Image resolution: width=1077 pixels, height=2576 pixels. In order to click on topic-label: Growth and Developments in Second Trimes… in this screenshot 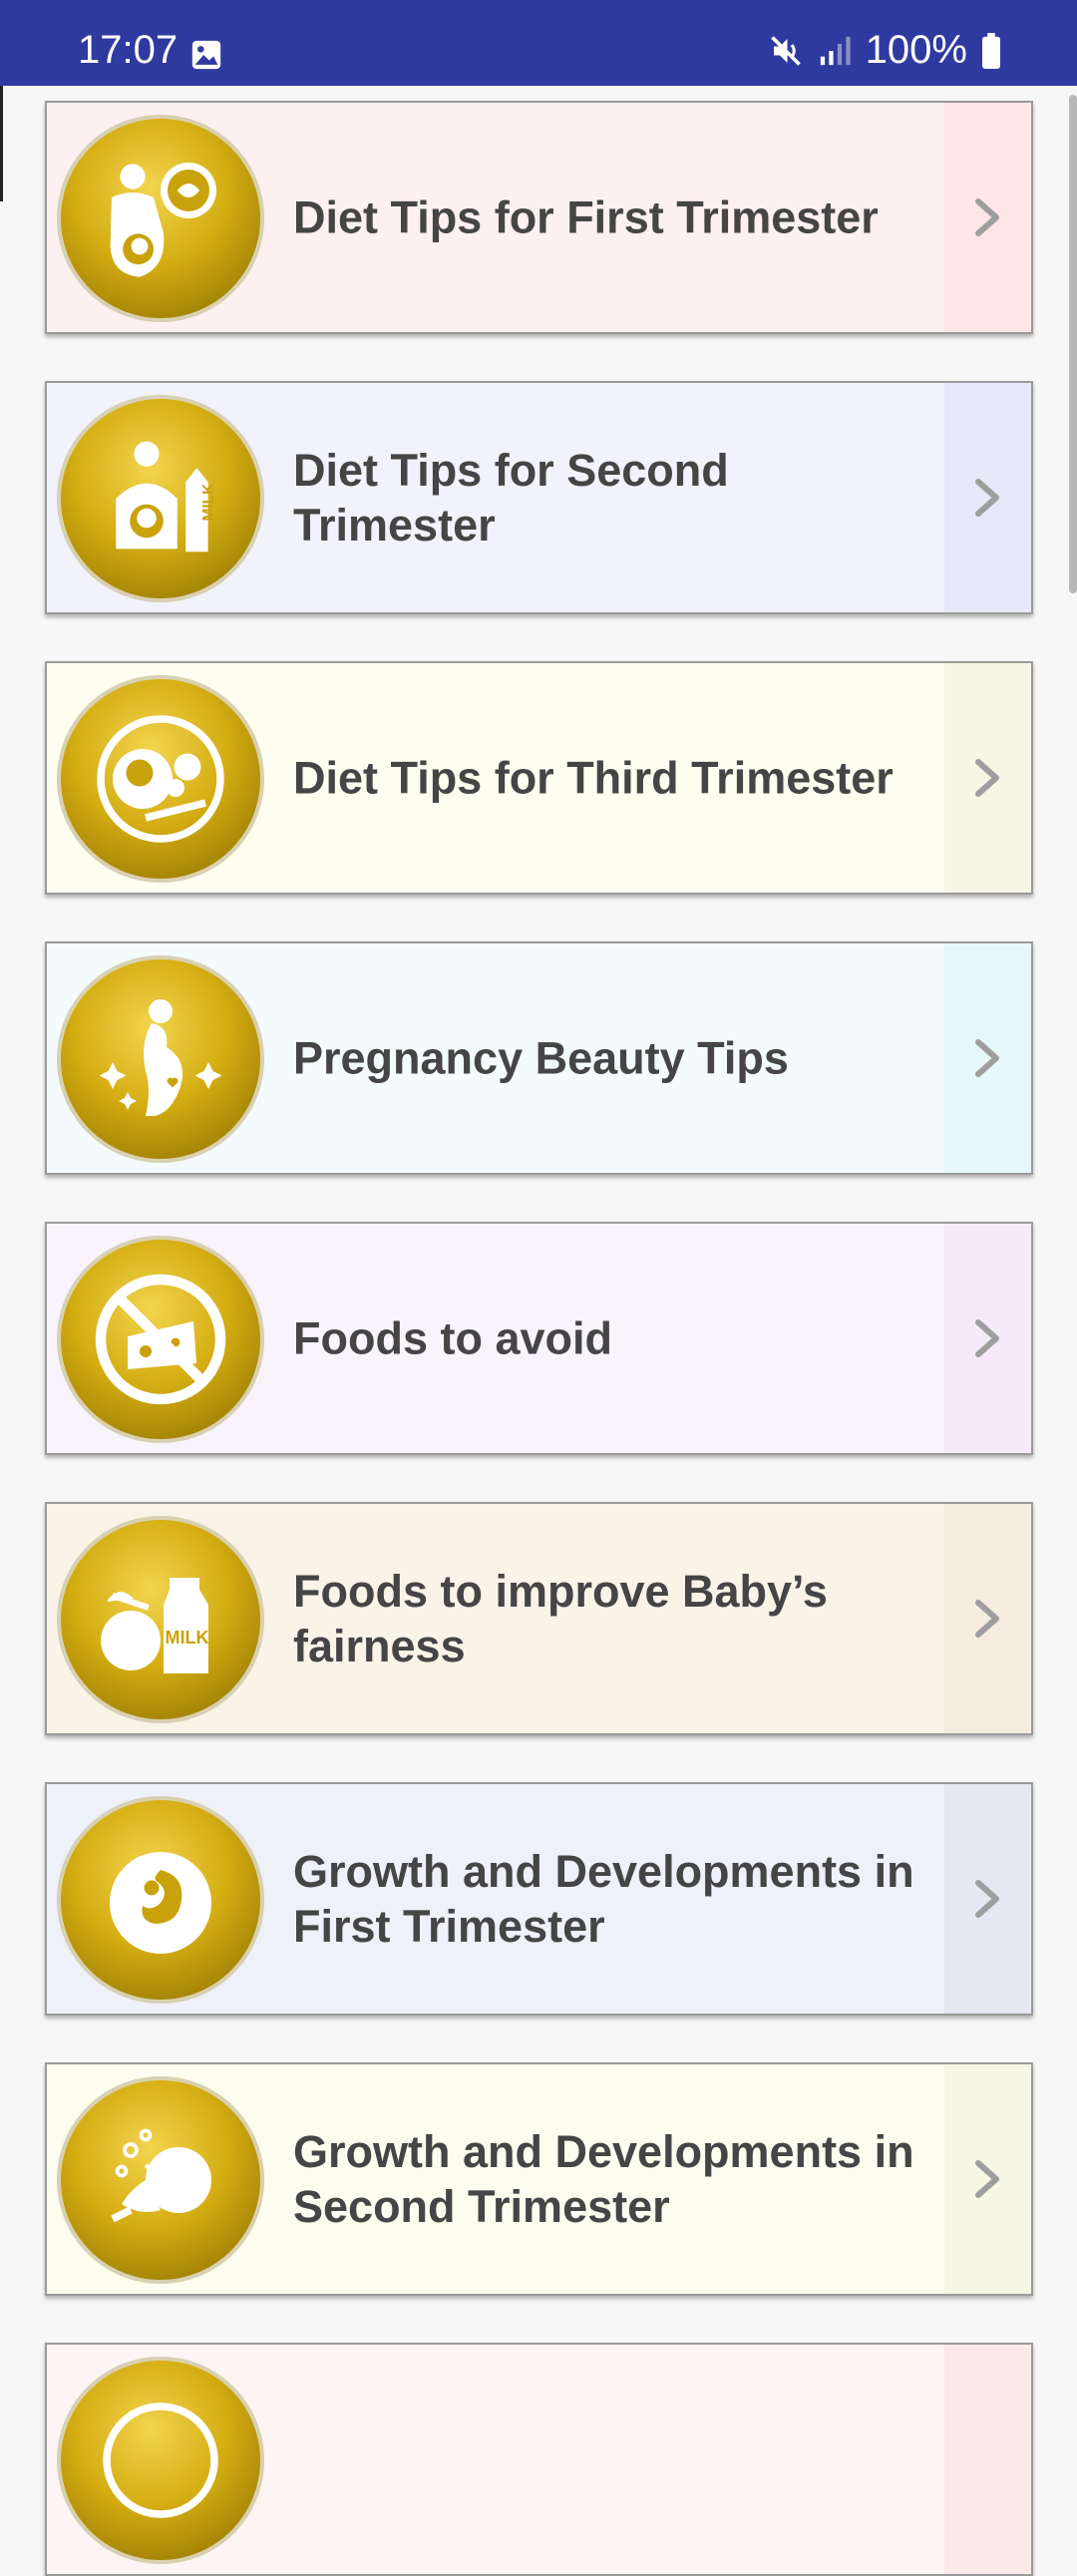, I will do `click(603, 2179)`.